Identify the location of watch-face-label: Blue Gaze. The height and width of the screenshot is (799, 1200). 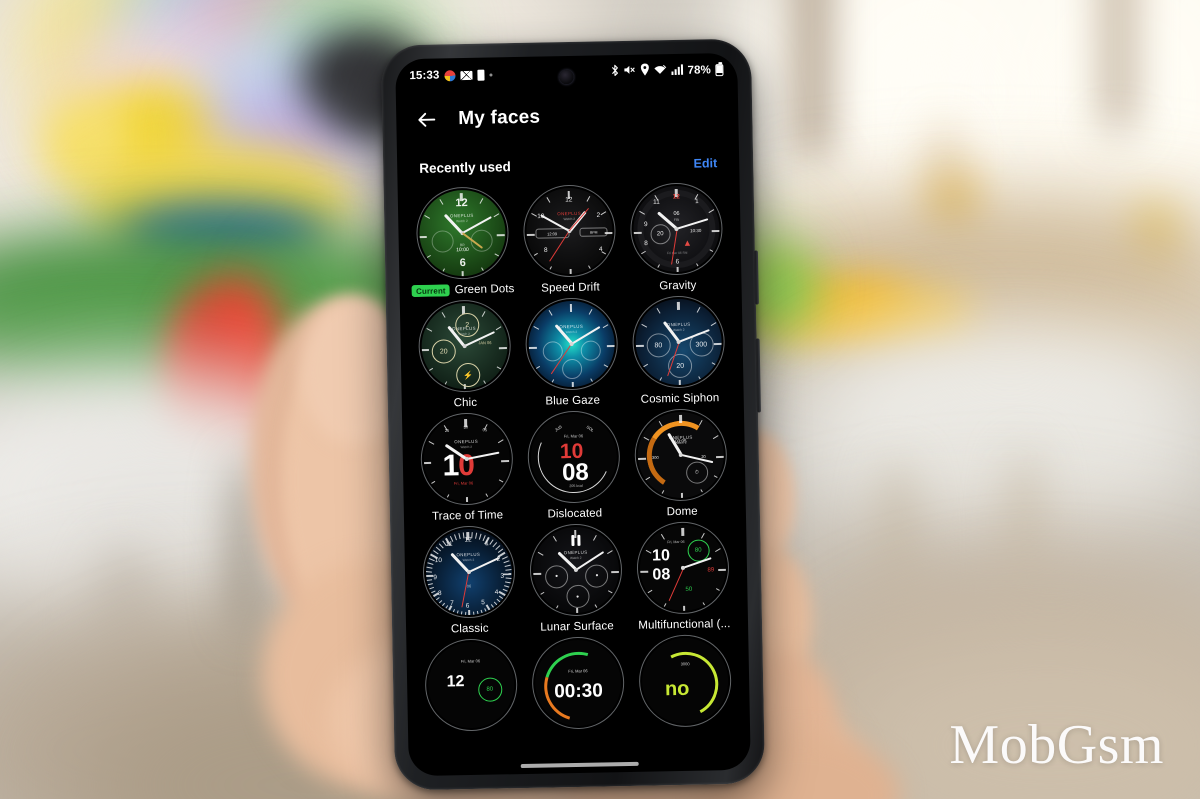
(572, 400).